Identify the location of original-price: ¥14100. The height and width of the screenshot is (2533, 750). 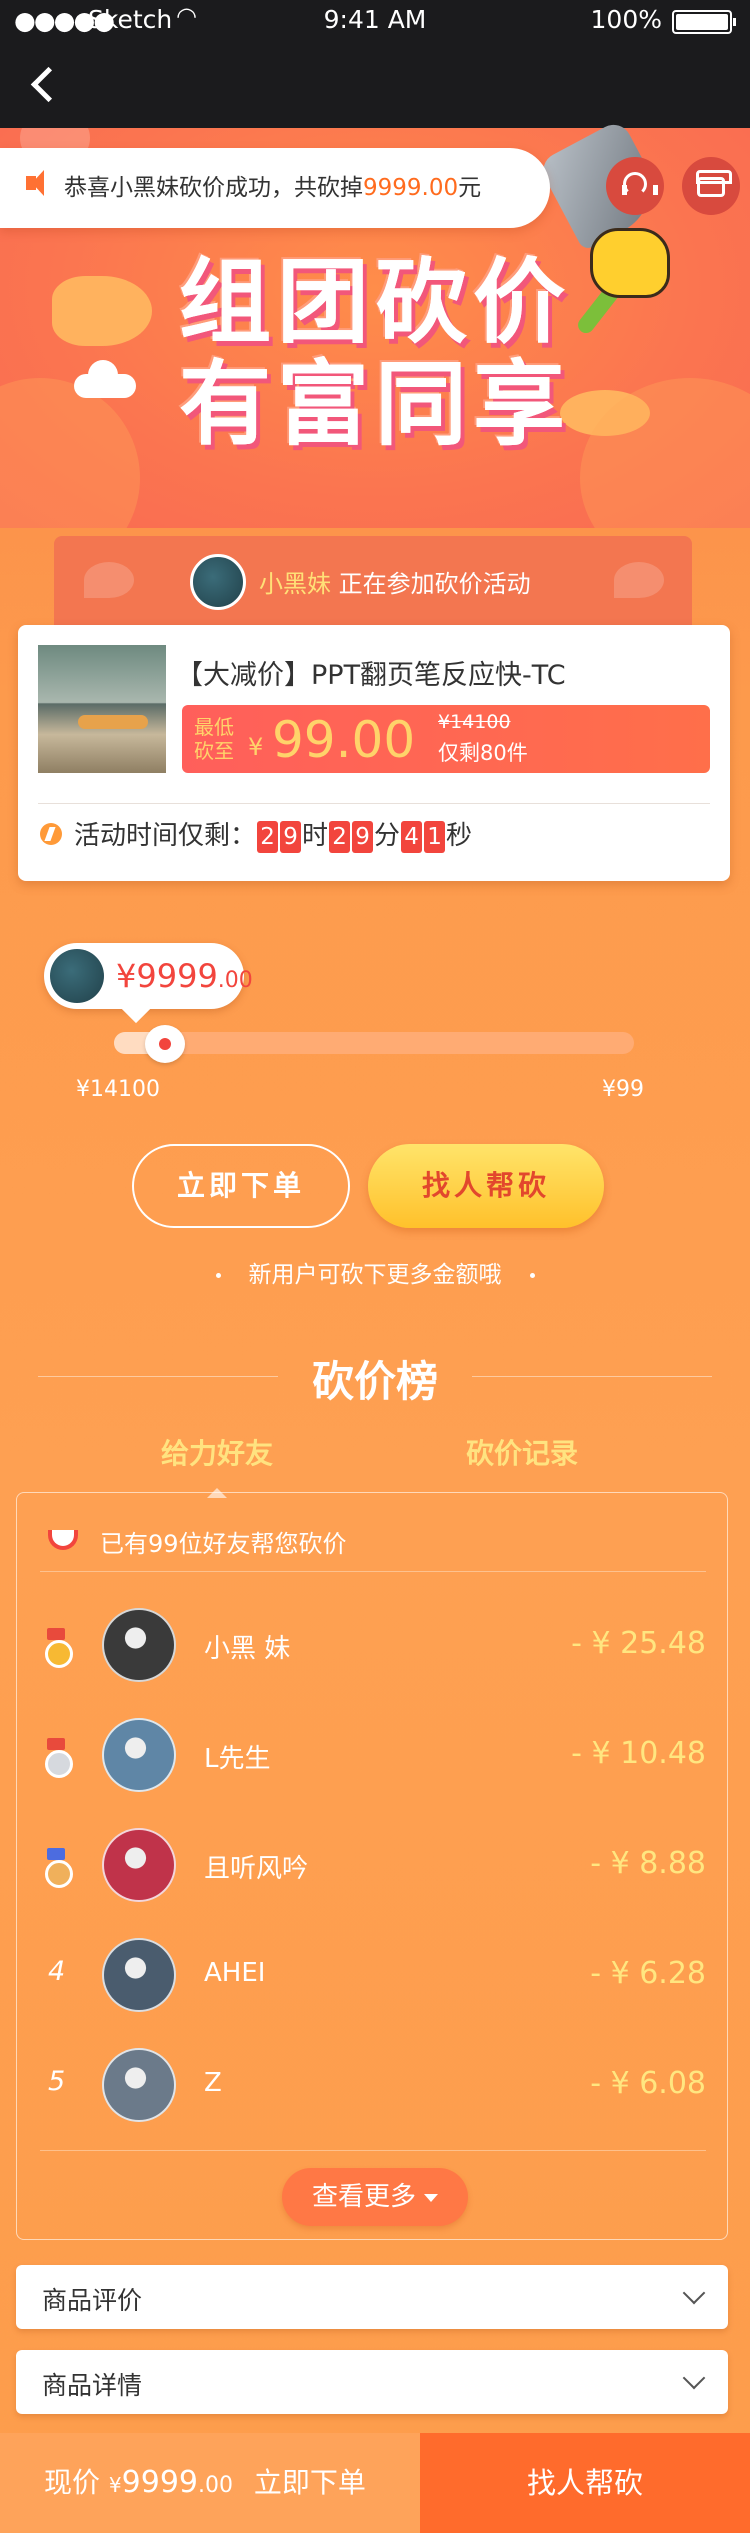
(474, 722).